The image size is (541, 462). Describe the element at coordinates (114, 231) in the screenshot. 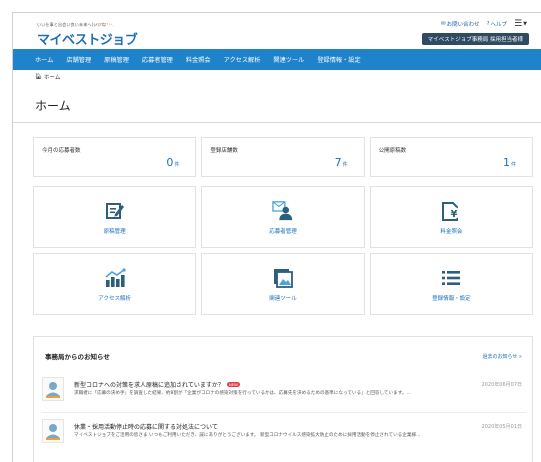

I see `tile-label: 原稿管理` at that location.